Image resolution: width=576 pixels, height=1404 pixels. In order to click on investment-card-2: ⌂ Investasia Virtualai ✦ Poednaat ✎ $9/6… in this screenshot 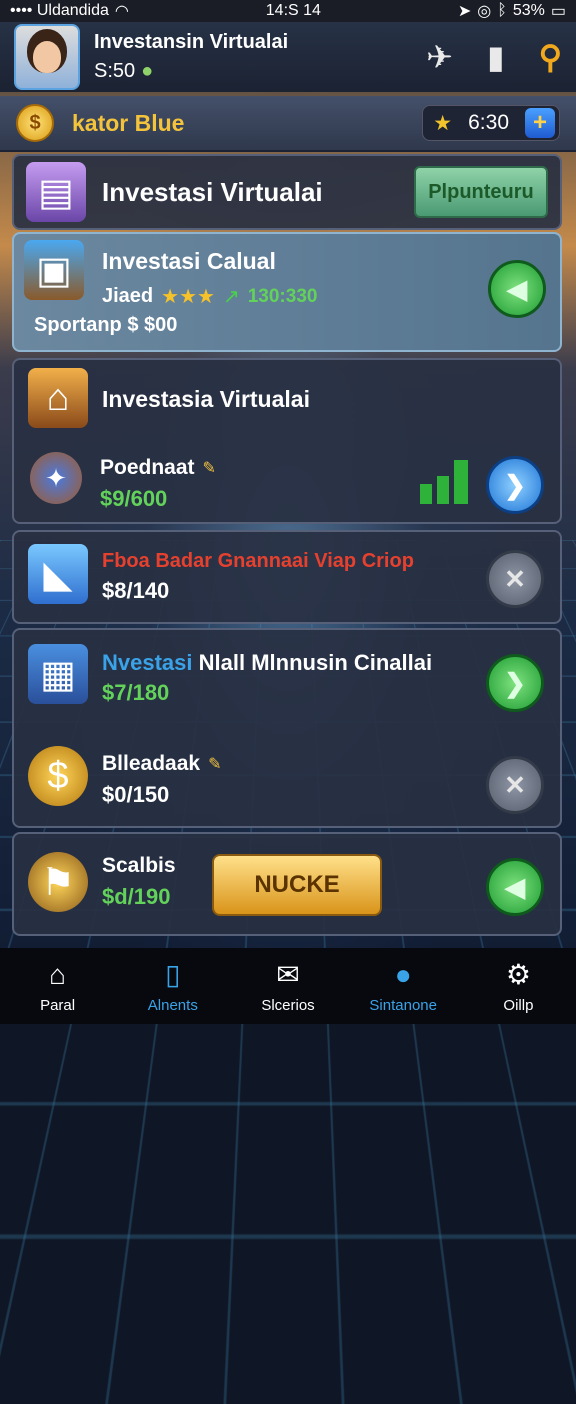, I will do `click(287, 441)`.